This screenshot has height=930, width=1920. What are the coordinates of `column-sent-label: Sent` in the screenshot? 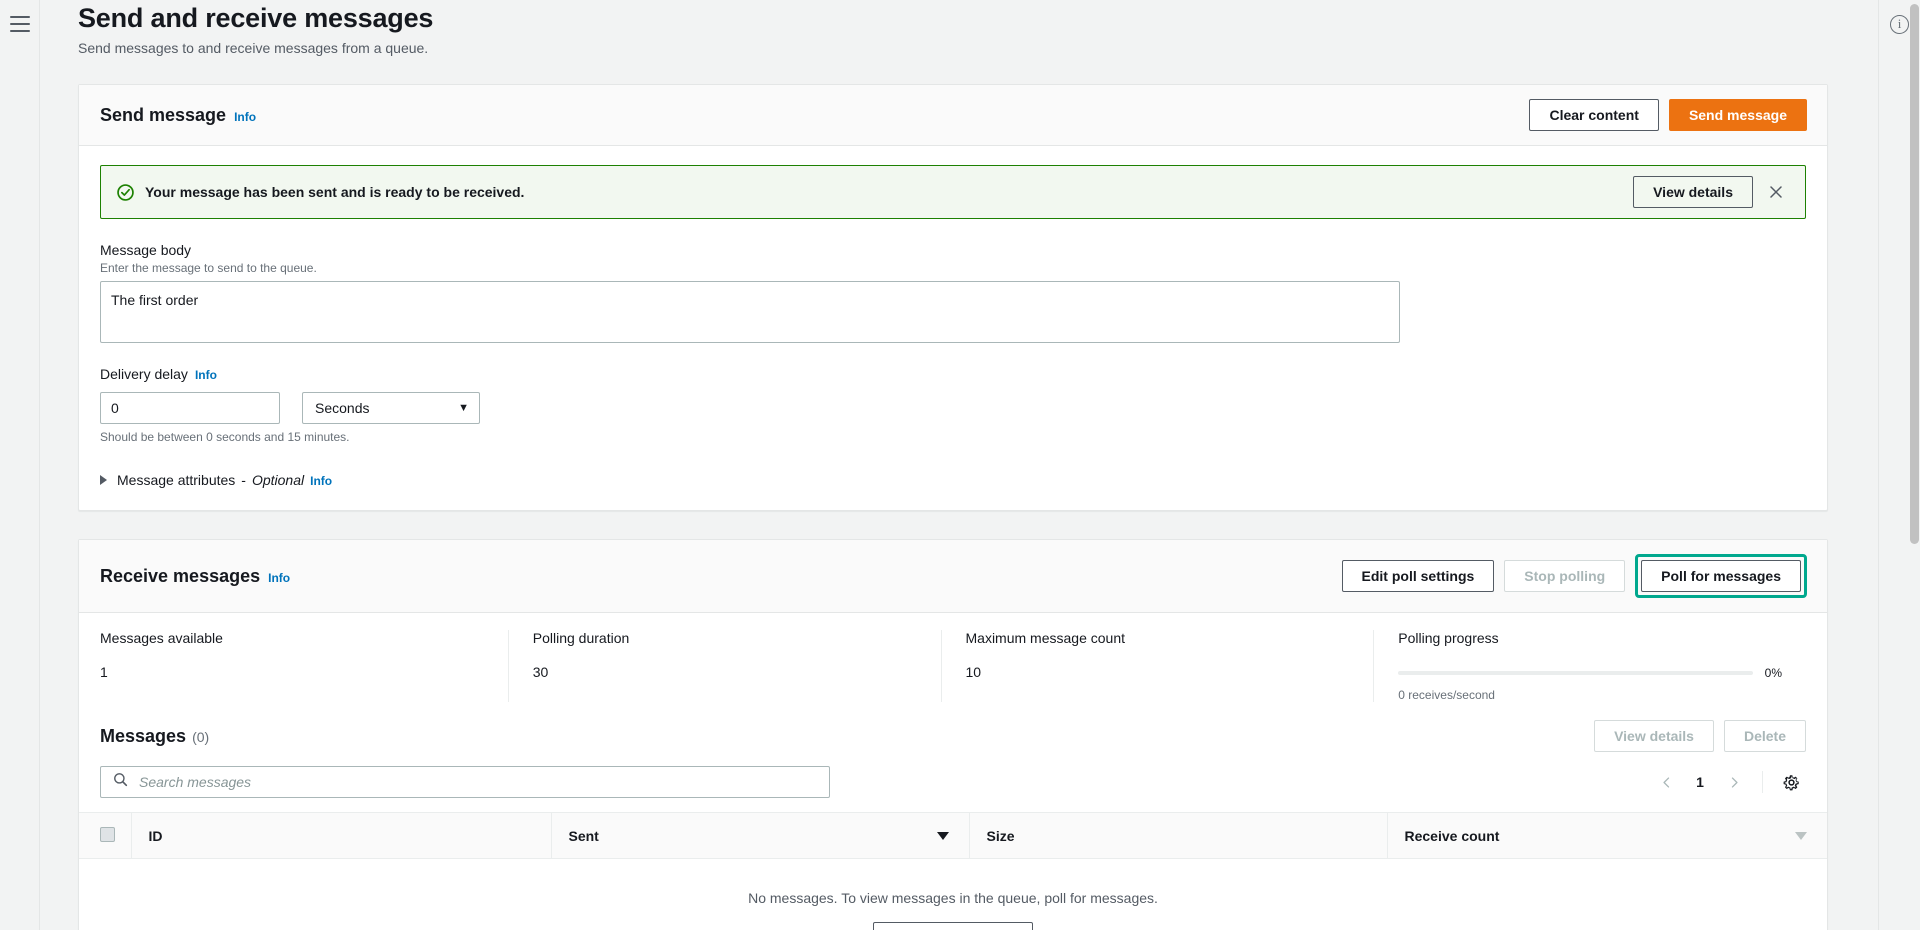 It's located at (583, 835).